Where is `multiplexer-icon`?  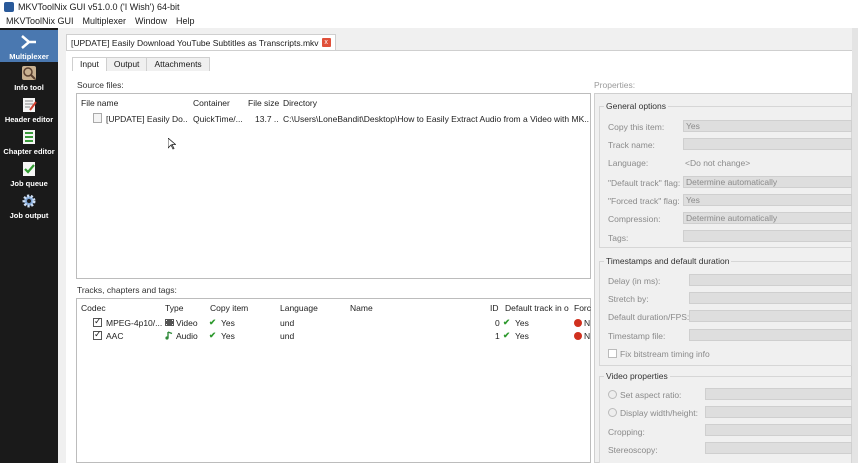 multiplexer-icon is located at coordinates (28, 42).